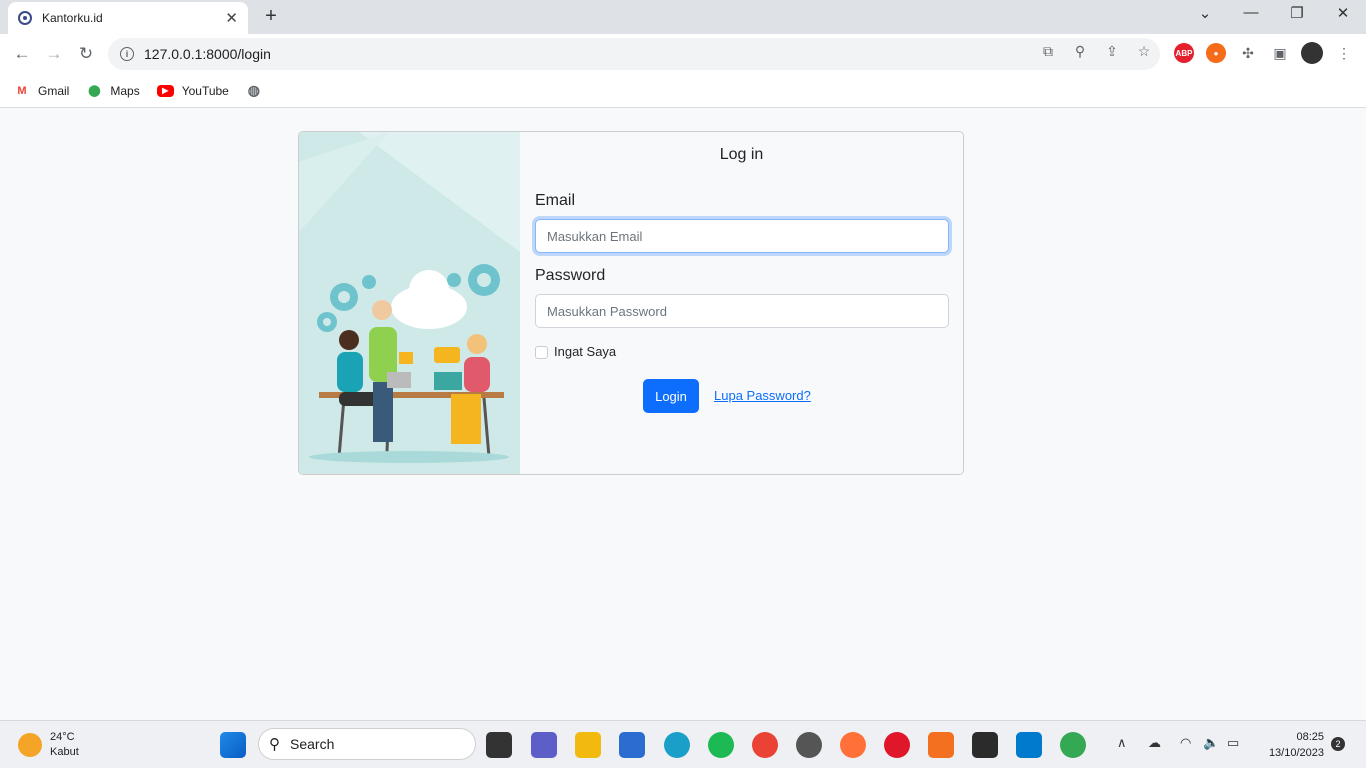 This screenshot has height=768, width=1366. I want to click on taskbar-search: ⚲ Search, so click(367, 744).